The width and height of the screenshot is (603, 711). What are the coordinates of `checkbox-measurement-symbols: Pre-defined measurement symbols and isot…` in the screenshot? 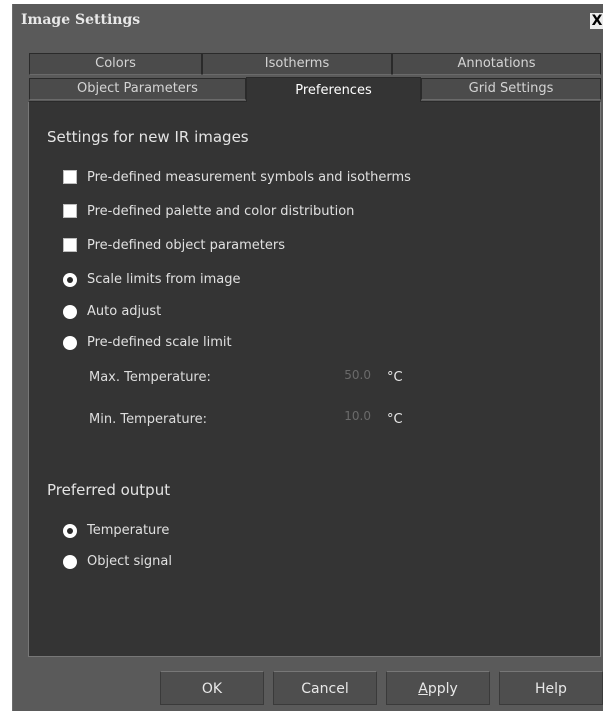 It's located at (273, 178).